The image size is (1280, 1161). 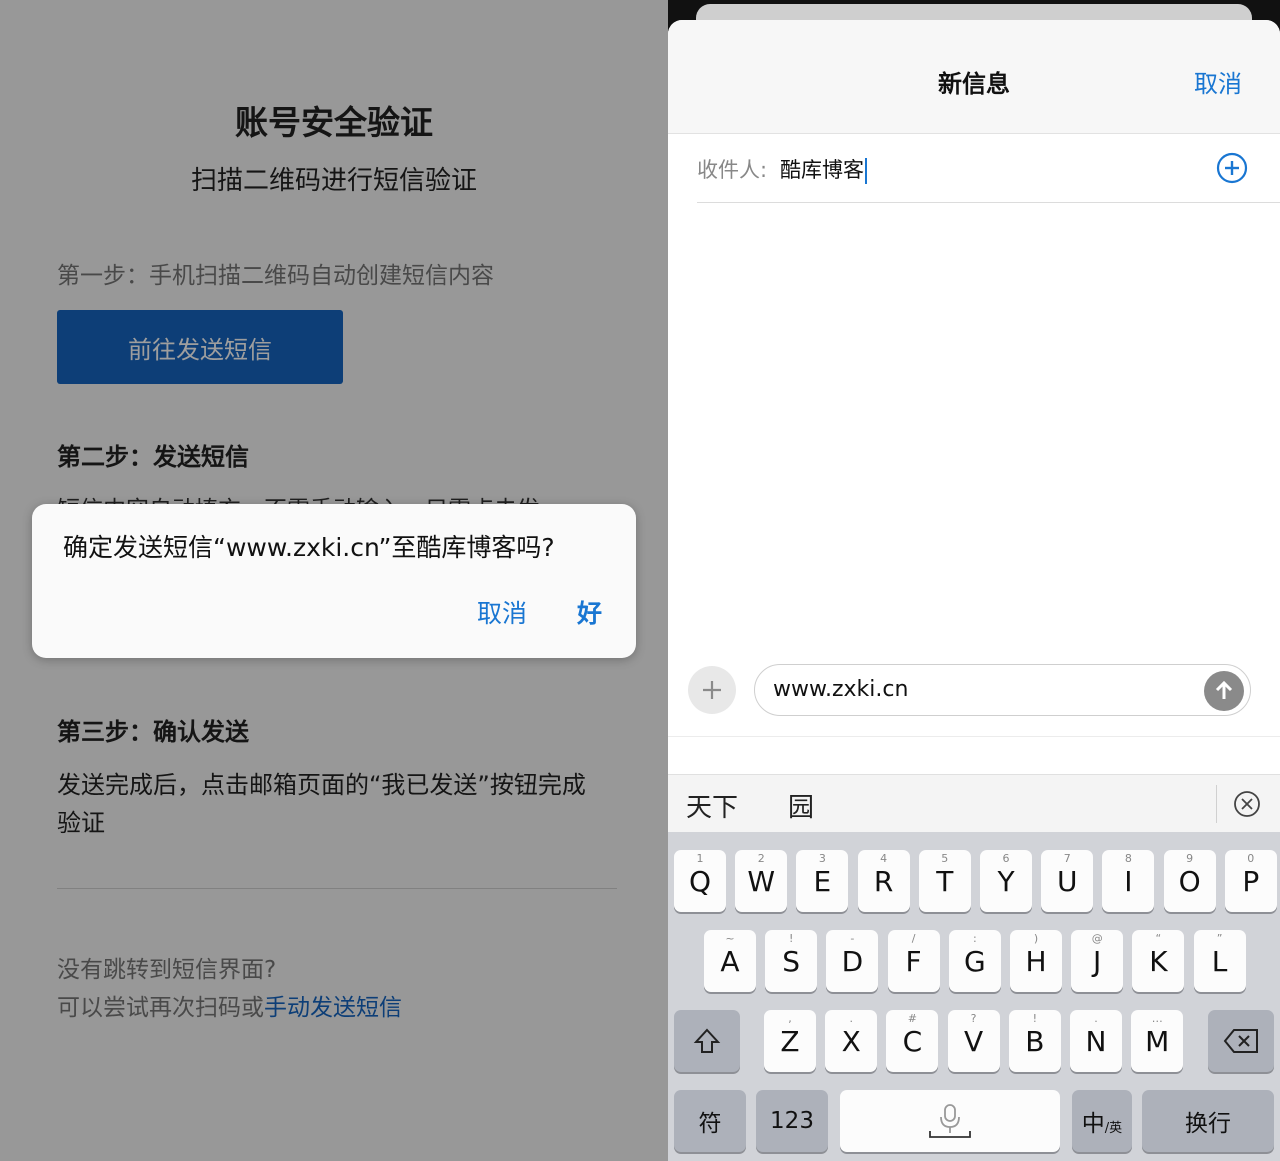 What do you see at coordinates (974, 84) in the screenshot?
I see `sheet-title: 新信息` at bounding box center [974, 84].